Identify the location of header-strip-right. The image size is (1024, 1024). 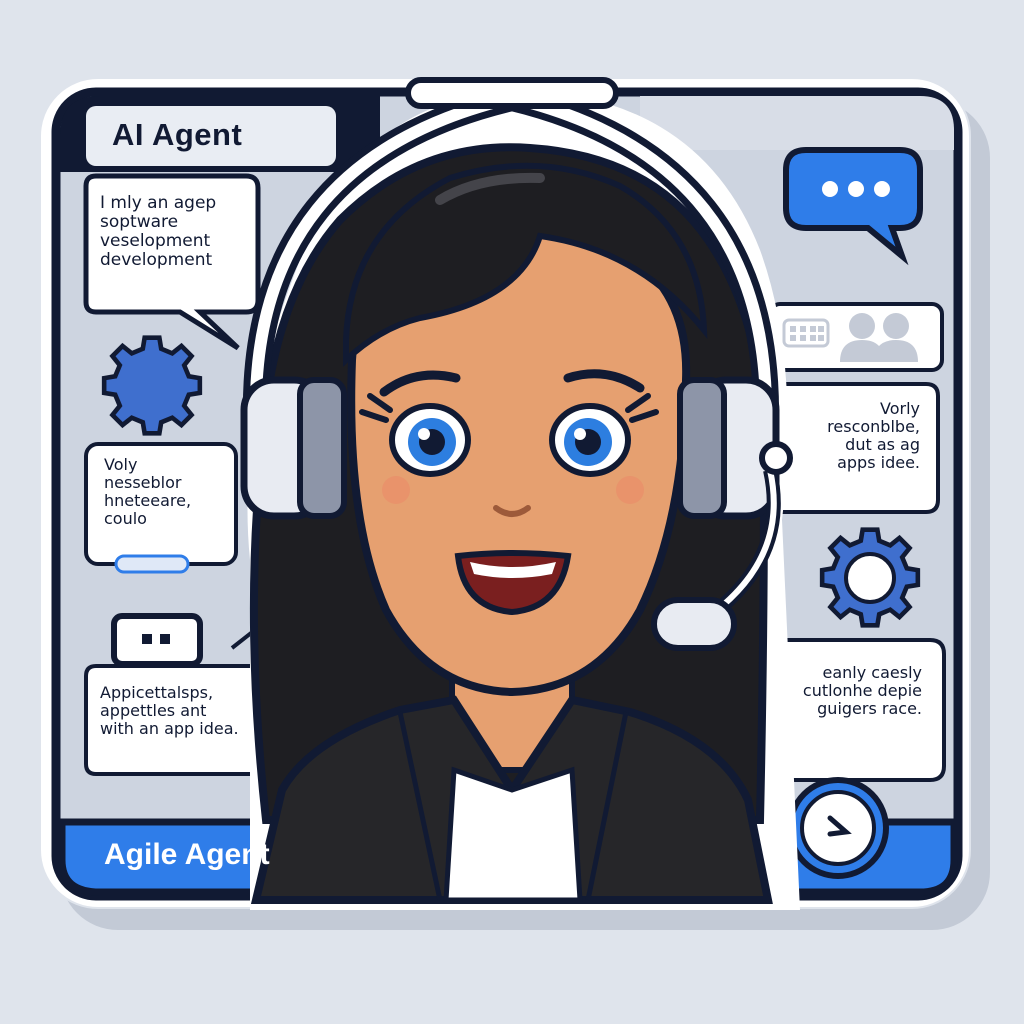
(797, 123).